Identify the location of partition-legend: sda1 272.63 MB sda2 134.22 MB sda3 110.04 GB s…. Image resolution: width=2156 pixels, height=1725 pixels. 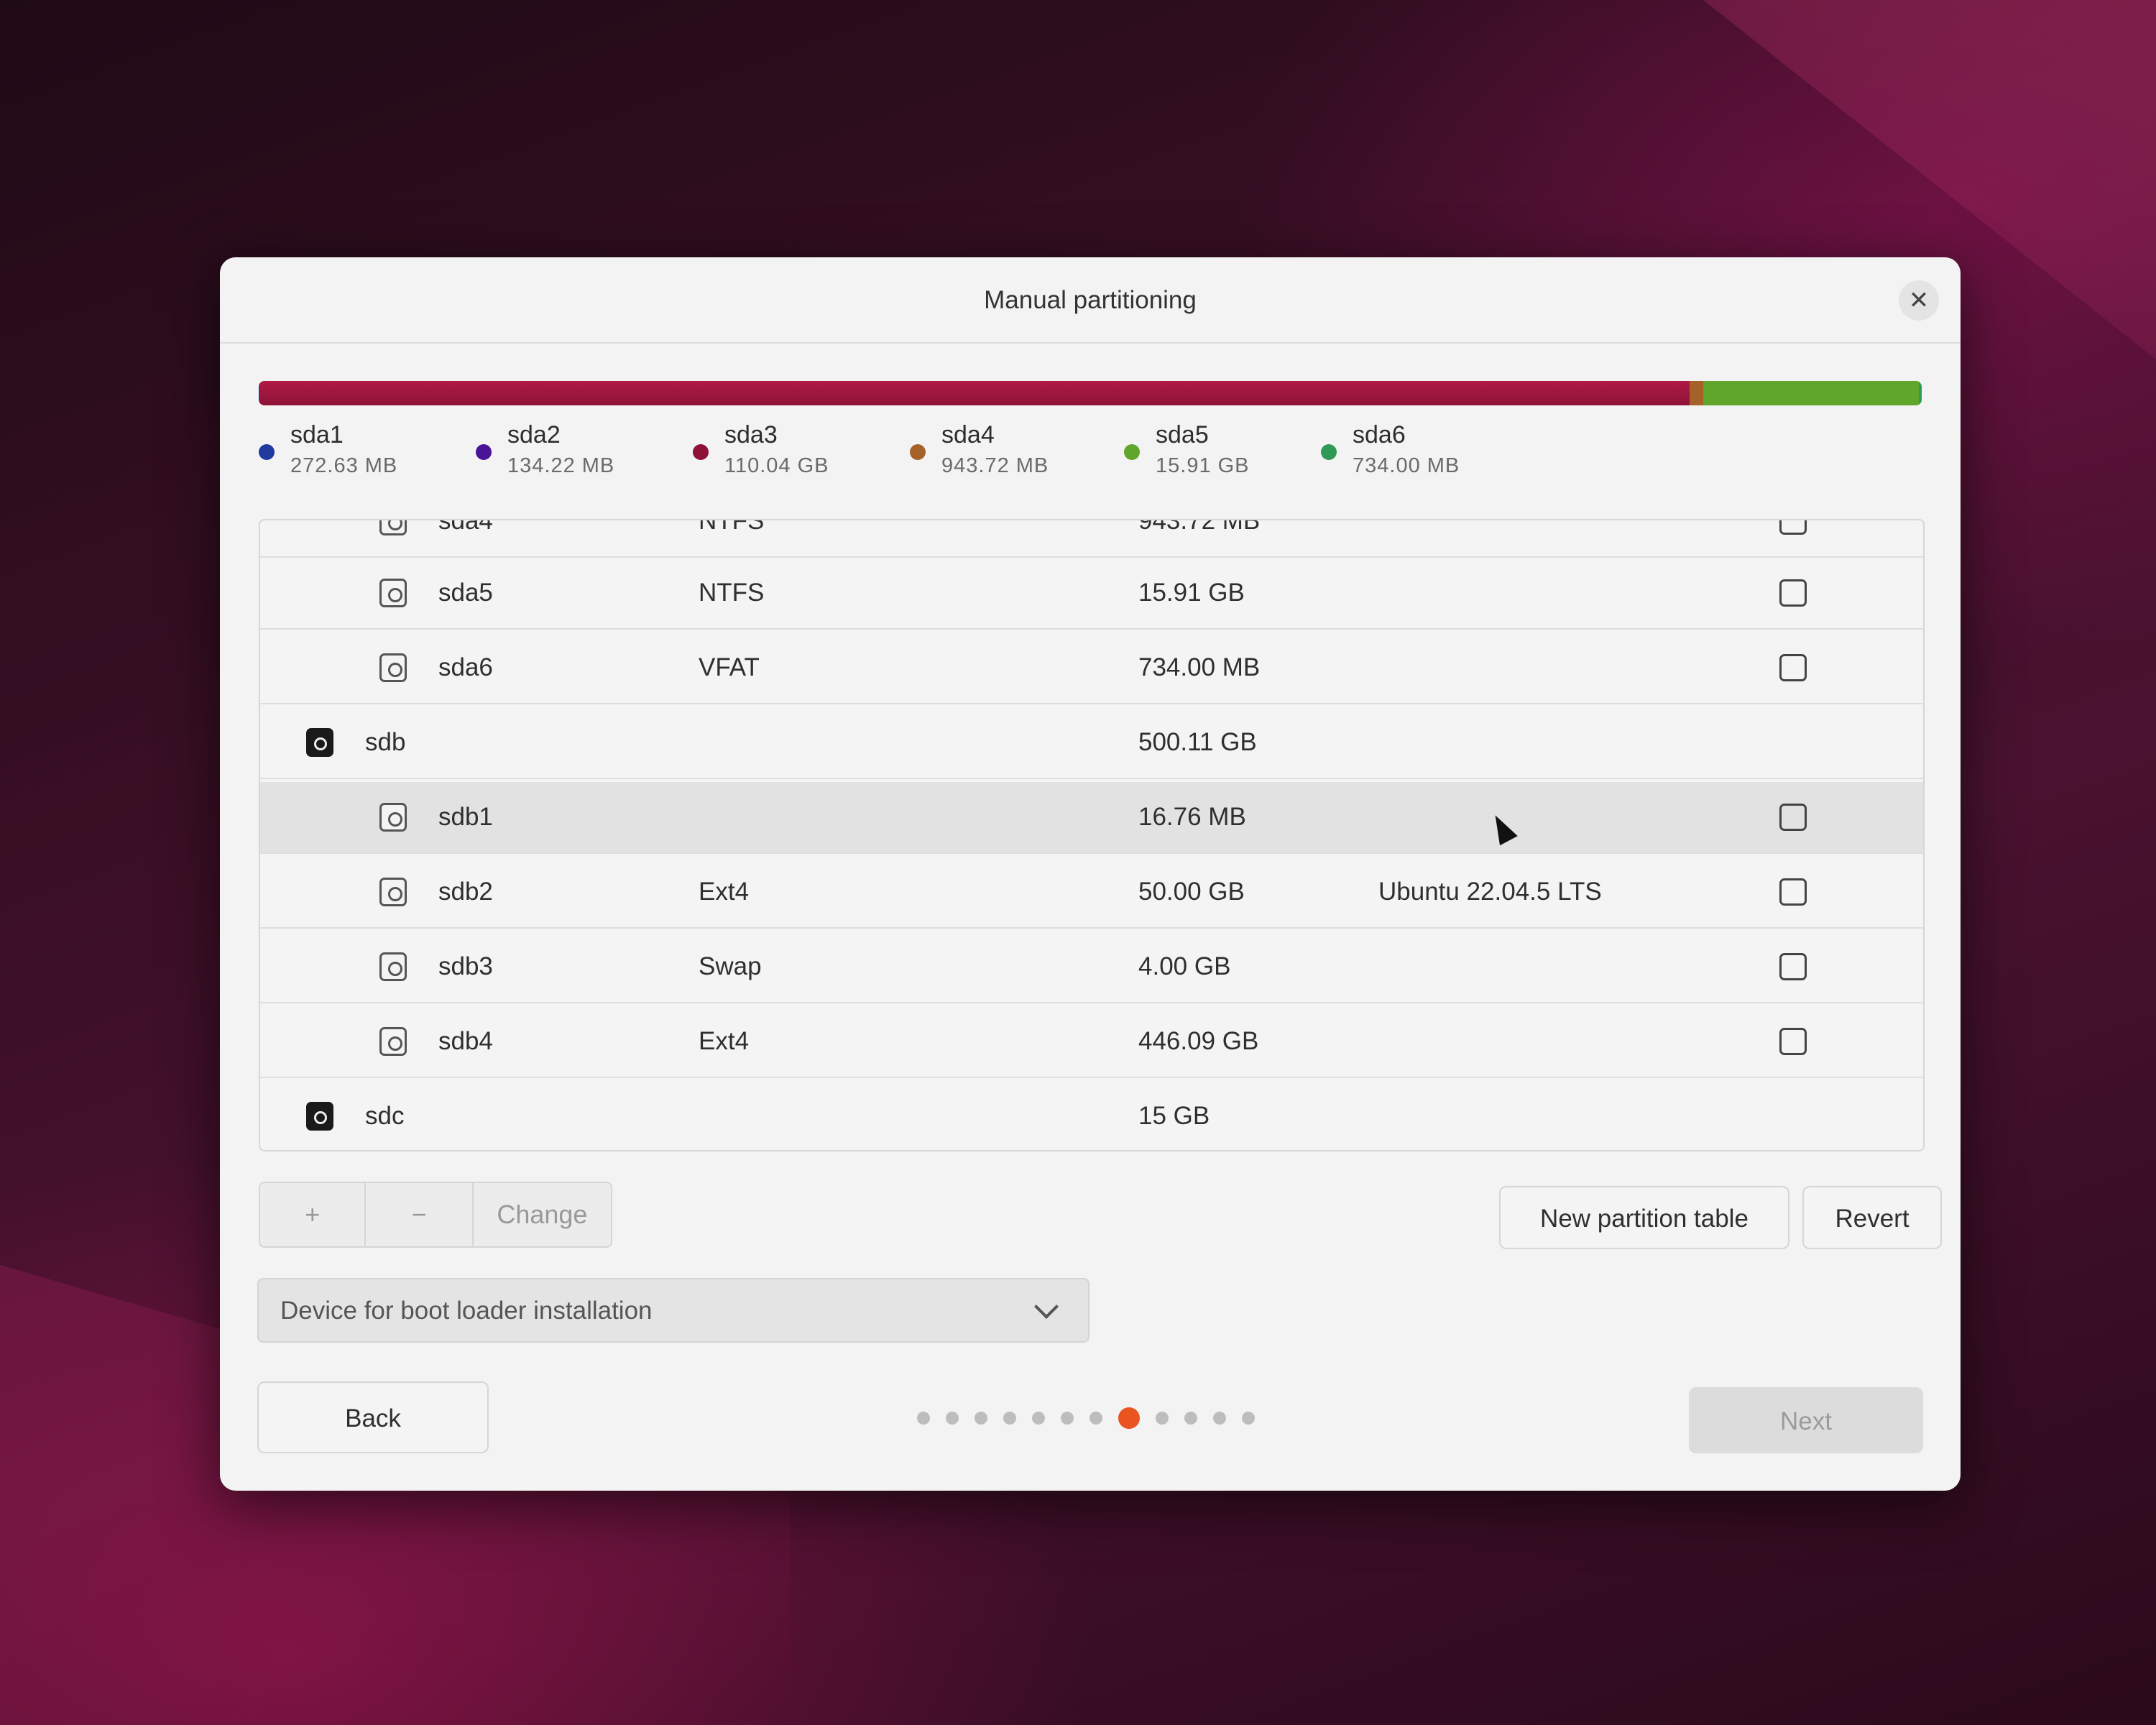
(1093, 460).